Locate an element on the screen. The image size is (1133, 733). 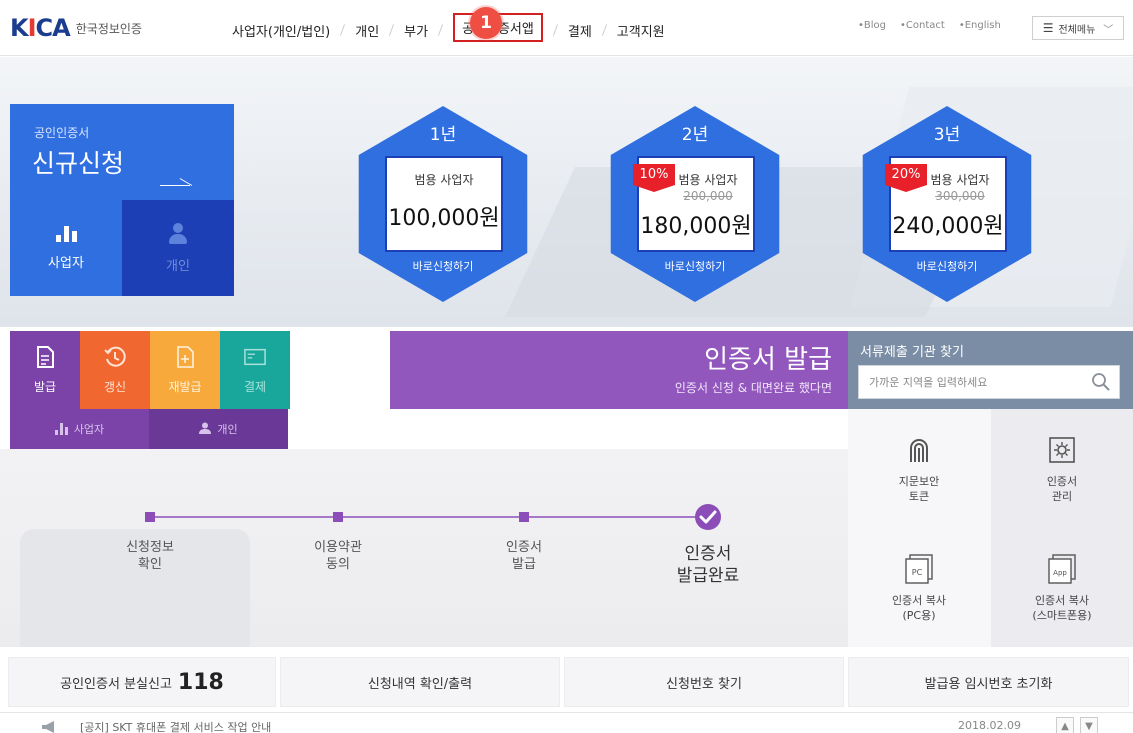
step-label-complete: 인증서 발급완료 is located at coordinates (708, 565).